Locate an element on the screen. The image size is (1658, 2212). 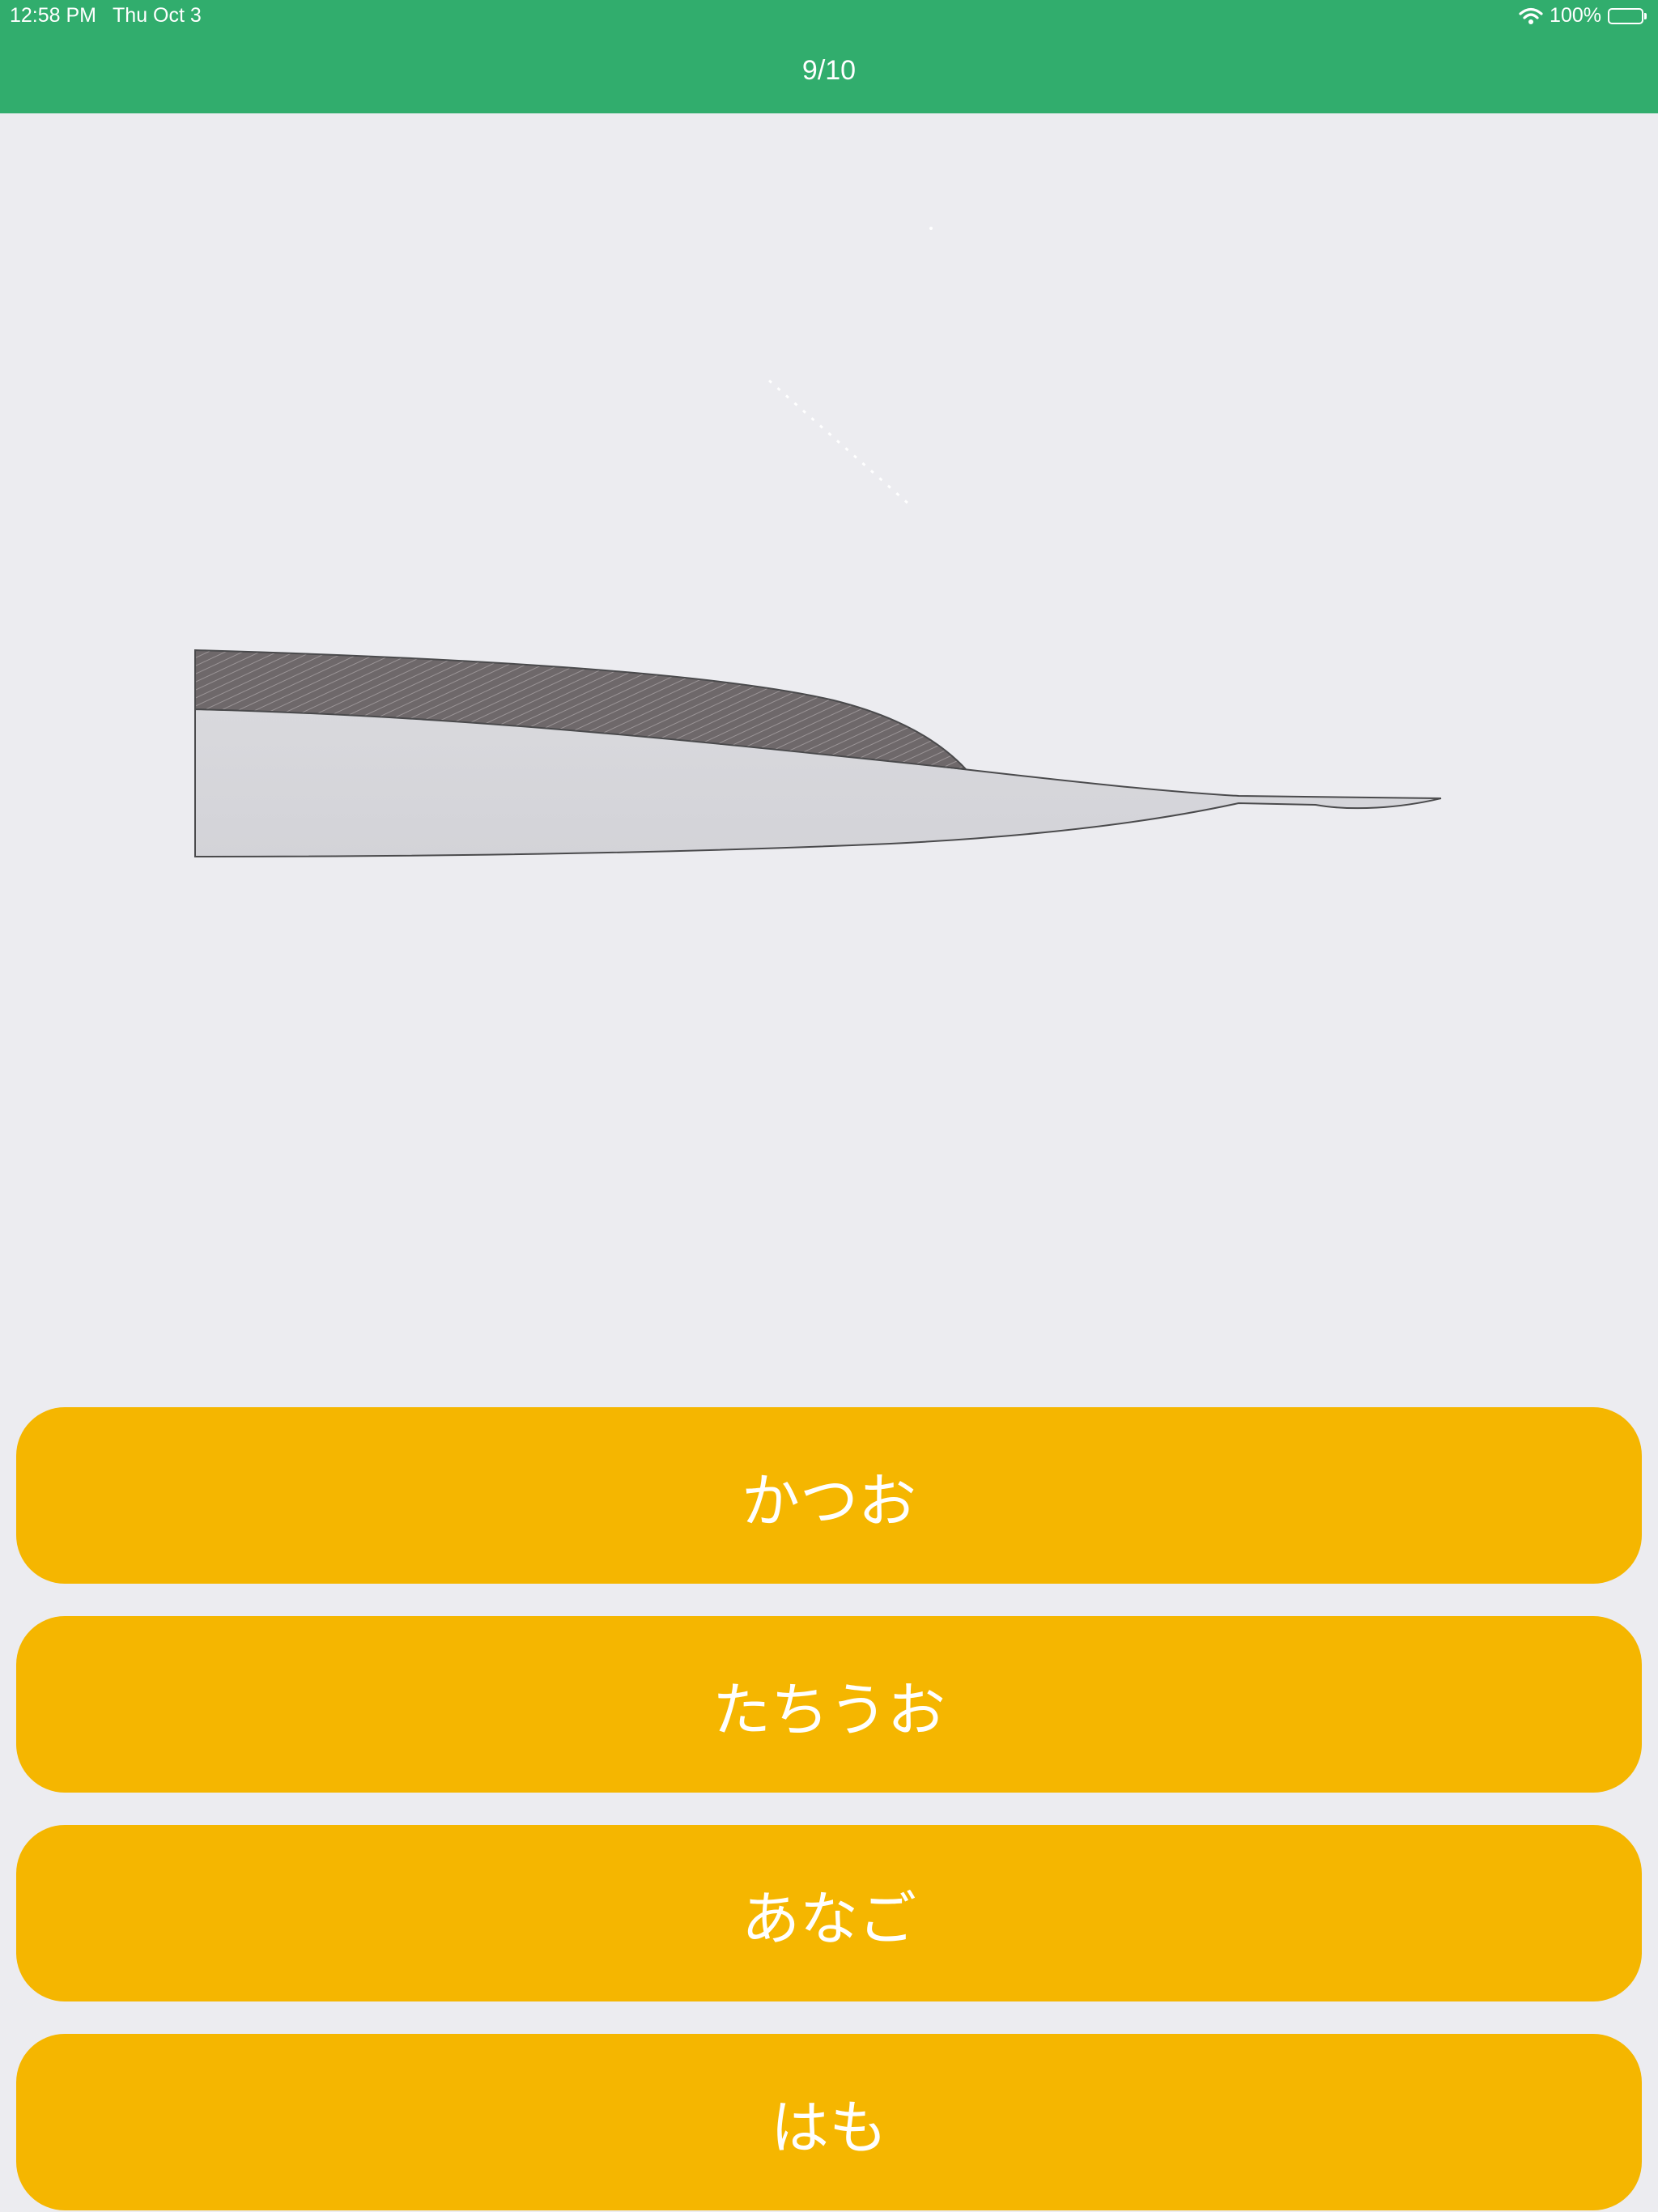
status-indicators: 100% is located at coordinates (1583, 16).